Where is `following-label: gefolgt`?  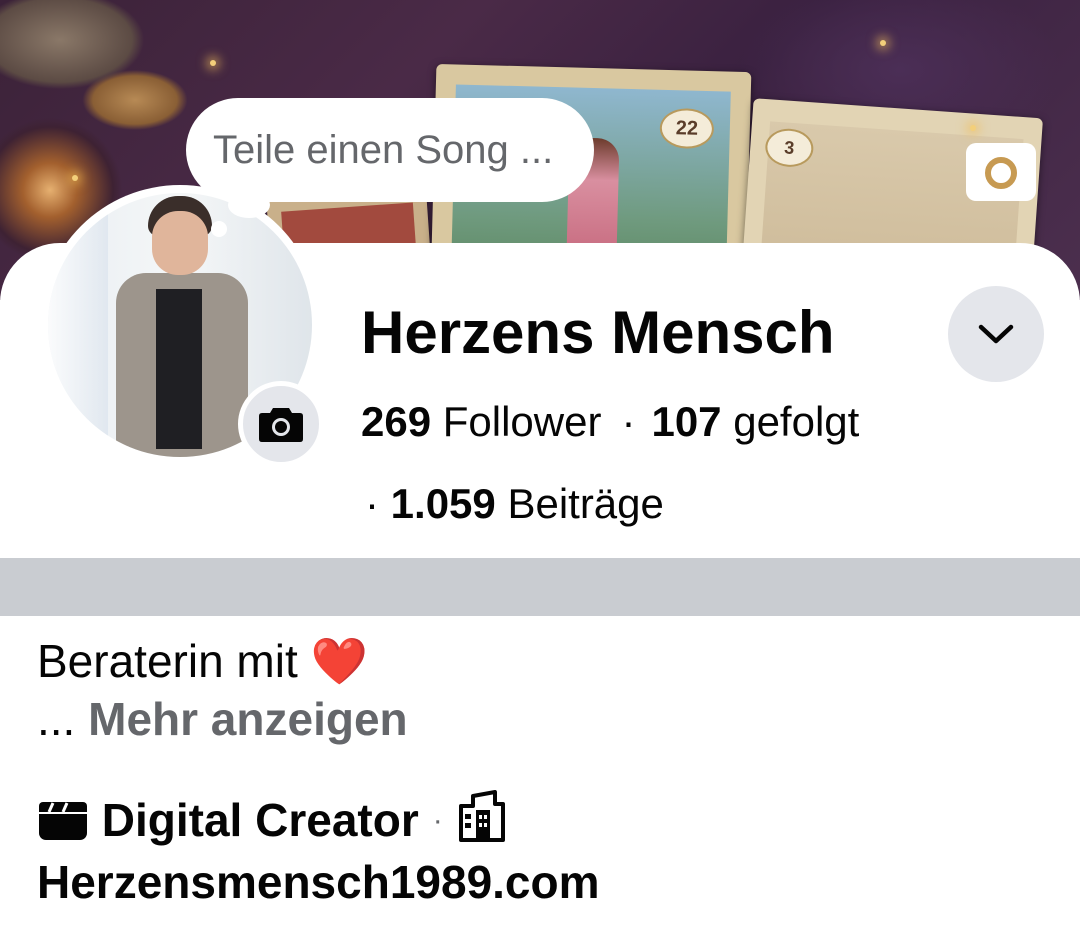 following-label: gefolgt is located at coordinates (796, 421).